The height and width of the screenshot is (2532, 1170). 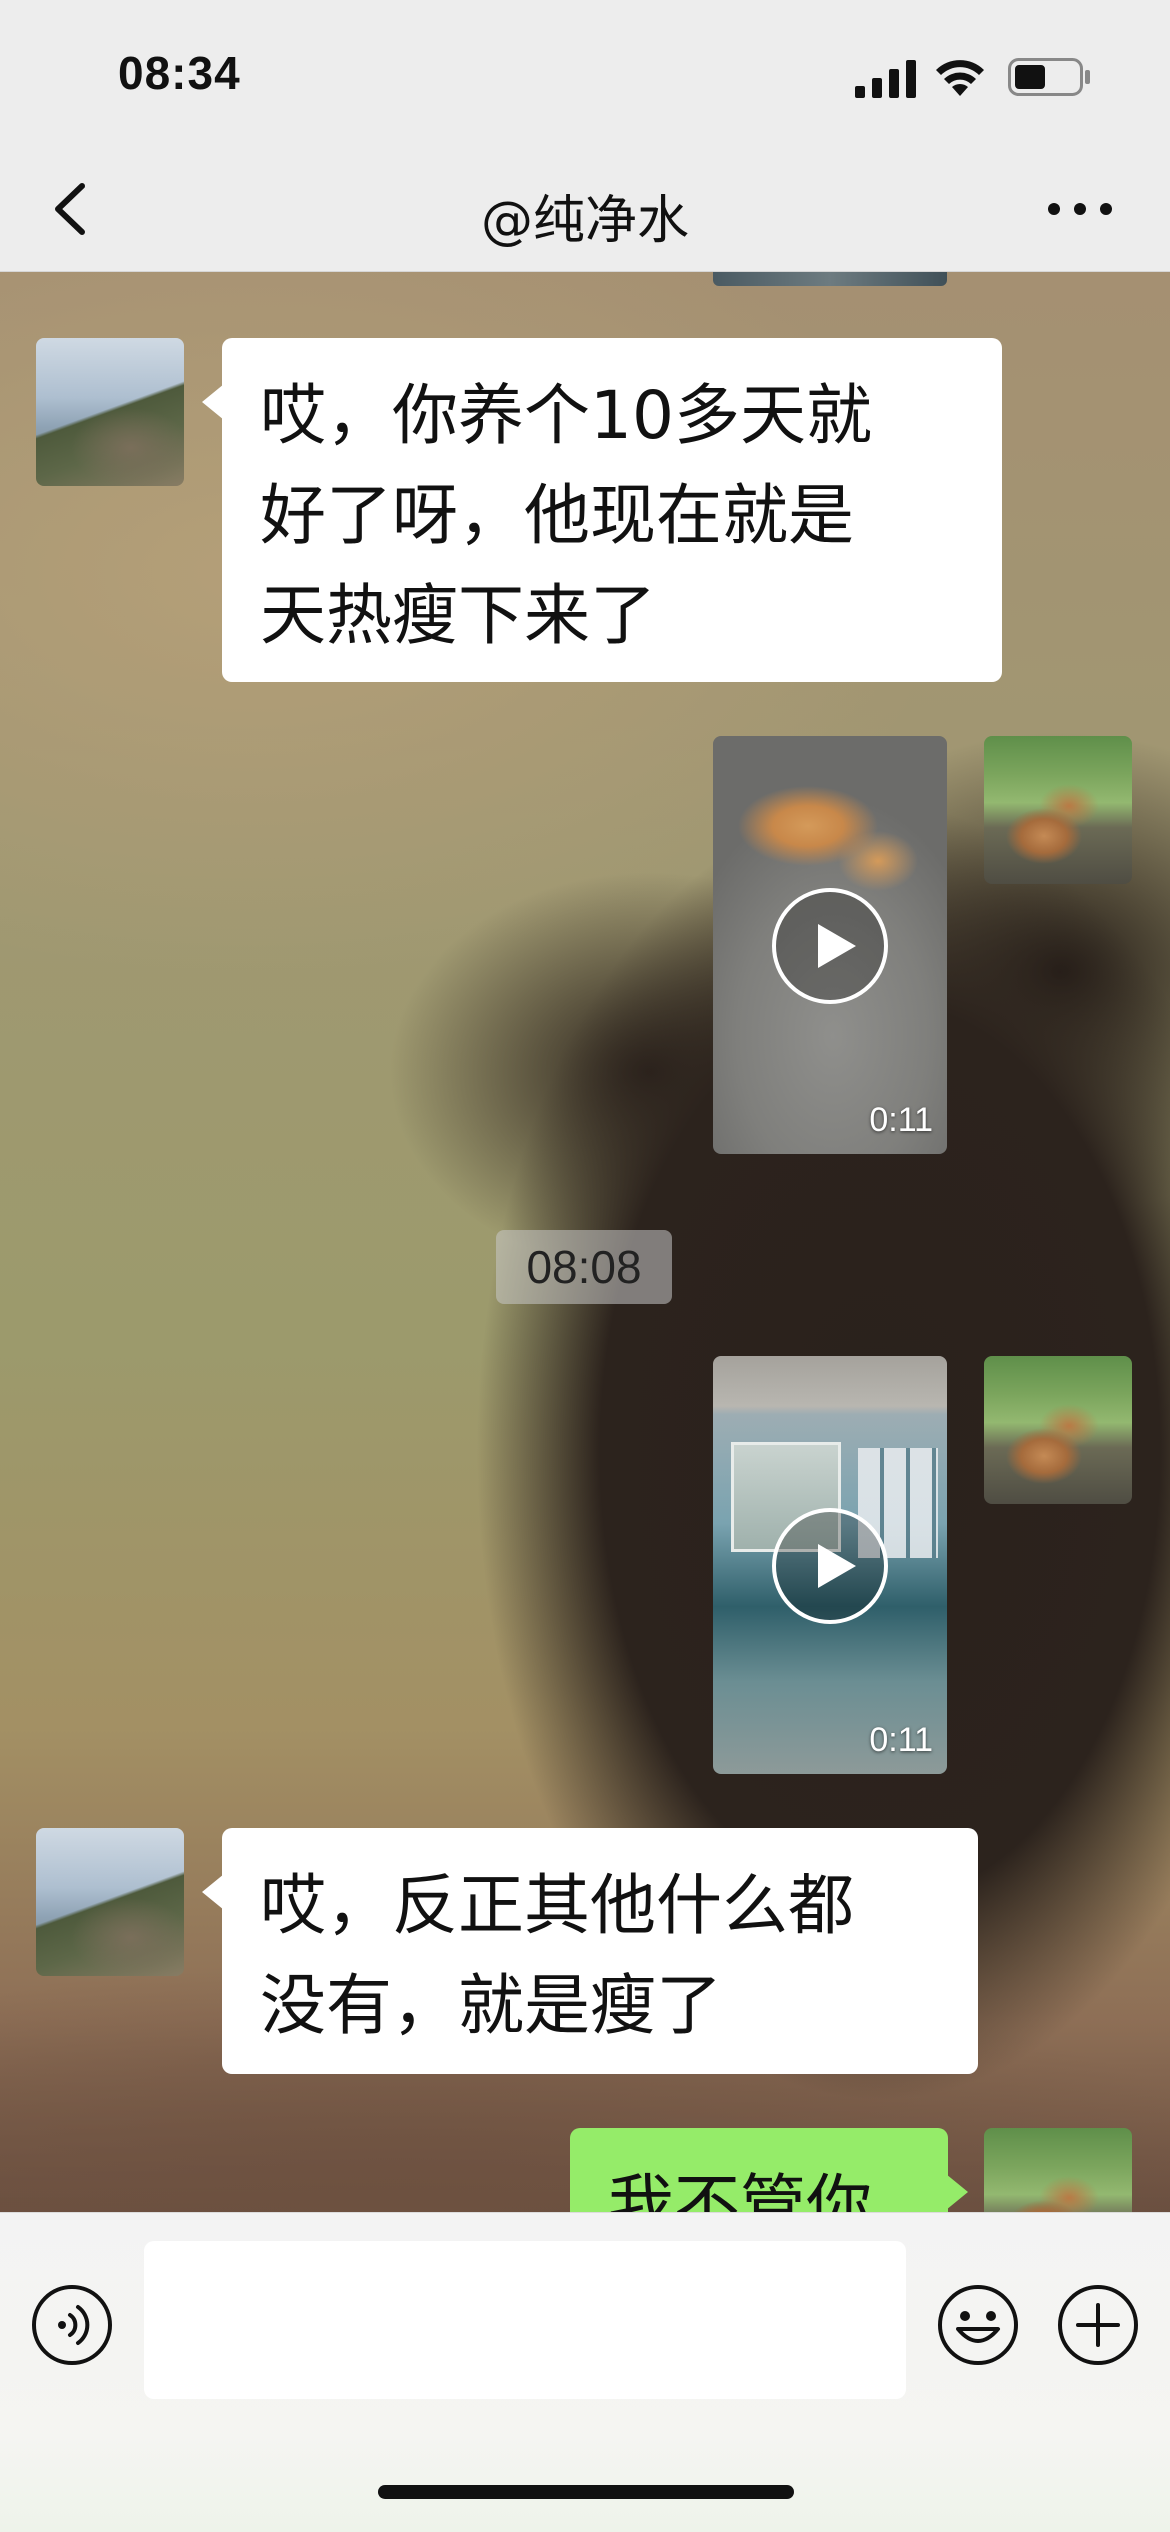 What do you see at coordinates (179, 73) in the screenshot?
I see `status-time: 08:34` at bounding box center [179, 73].